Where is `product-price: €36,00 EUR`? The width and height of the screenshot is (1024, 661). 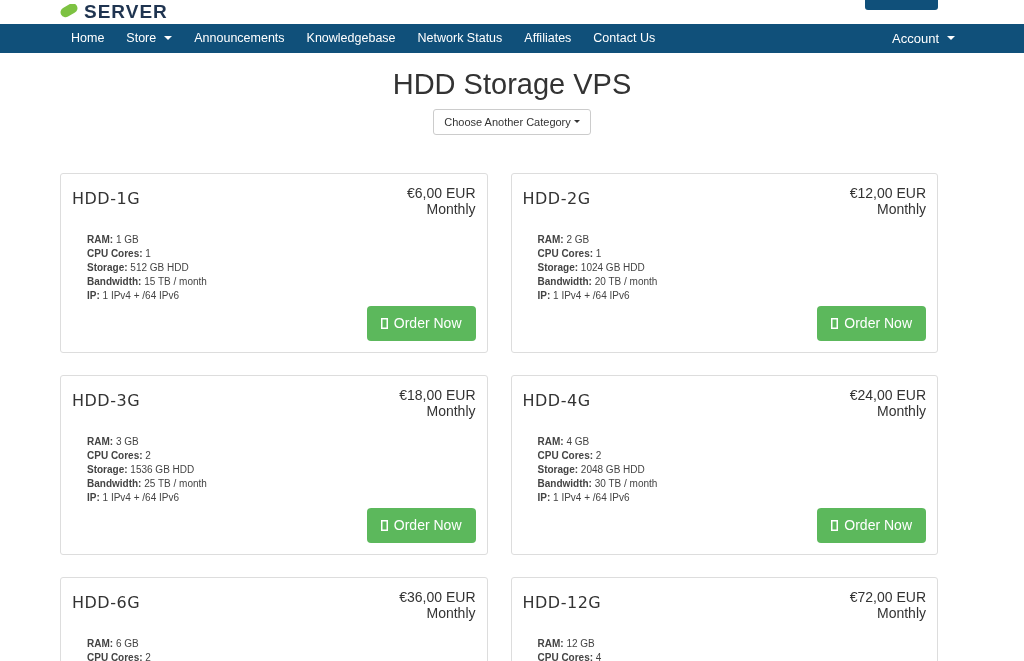
product-price: €36,00 EUR is located at coordinates (437, 597).